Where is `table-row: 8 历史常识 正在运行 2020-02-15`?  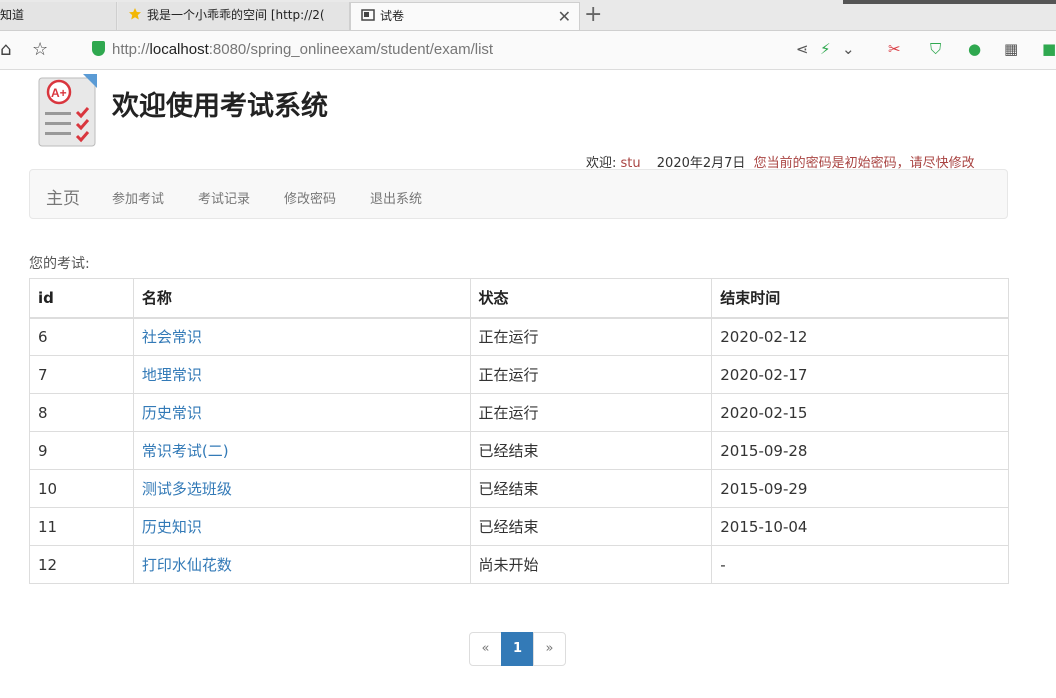 table-row: 8 历史常识 正在运行 2020-02-15 is located at coordinates (519, 412).